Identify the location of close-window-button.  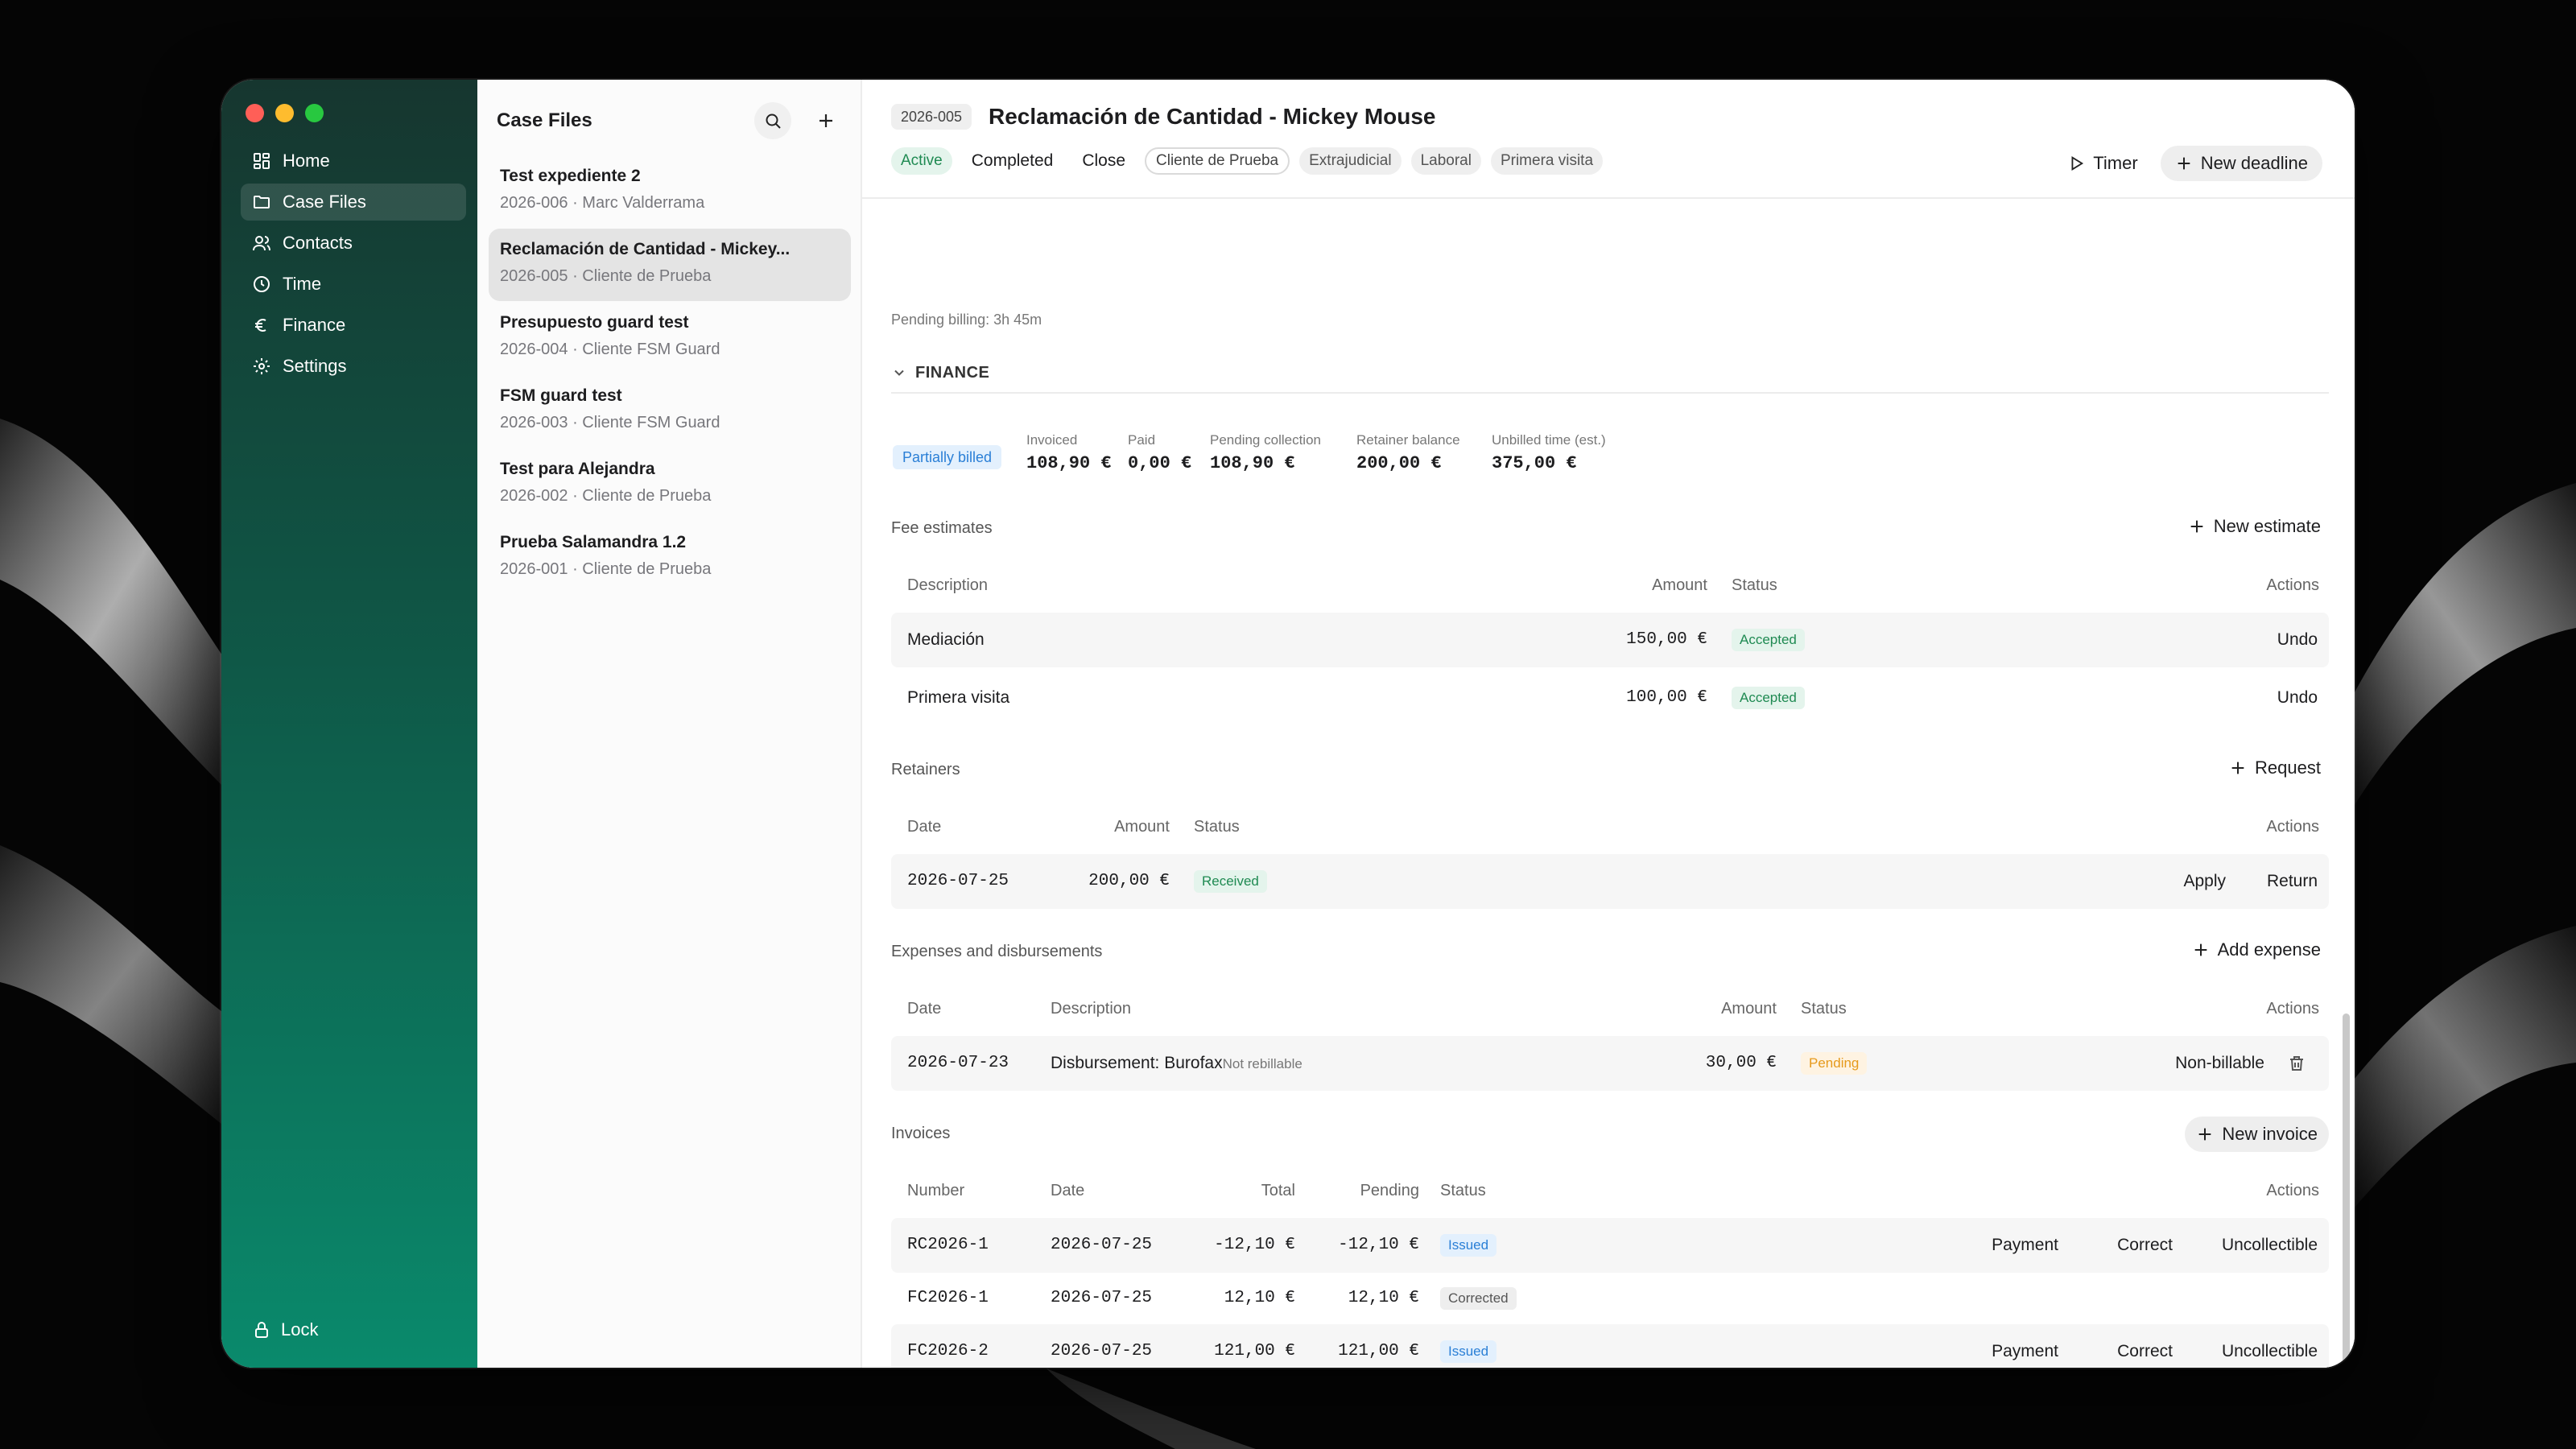
(255, 113).